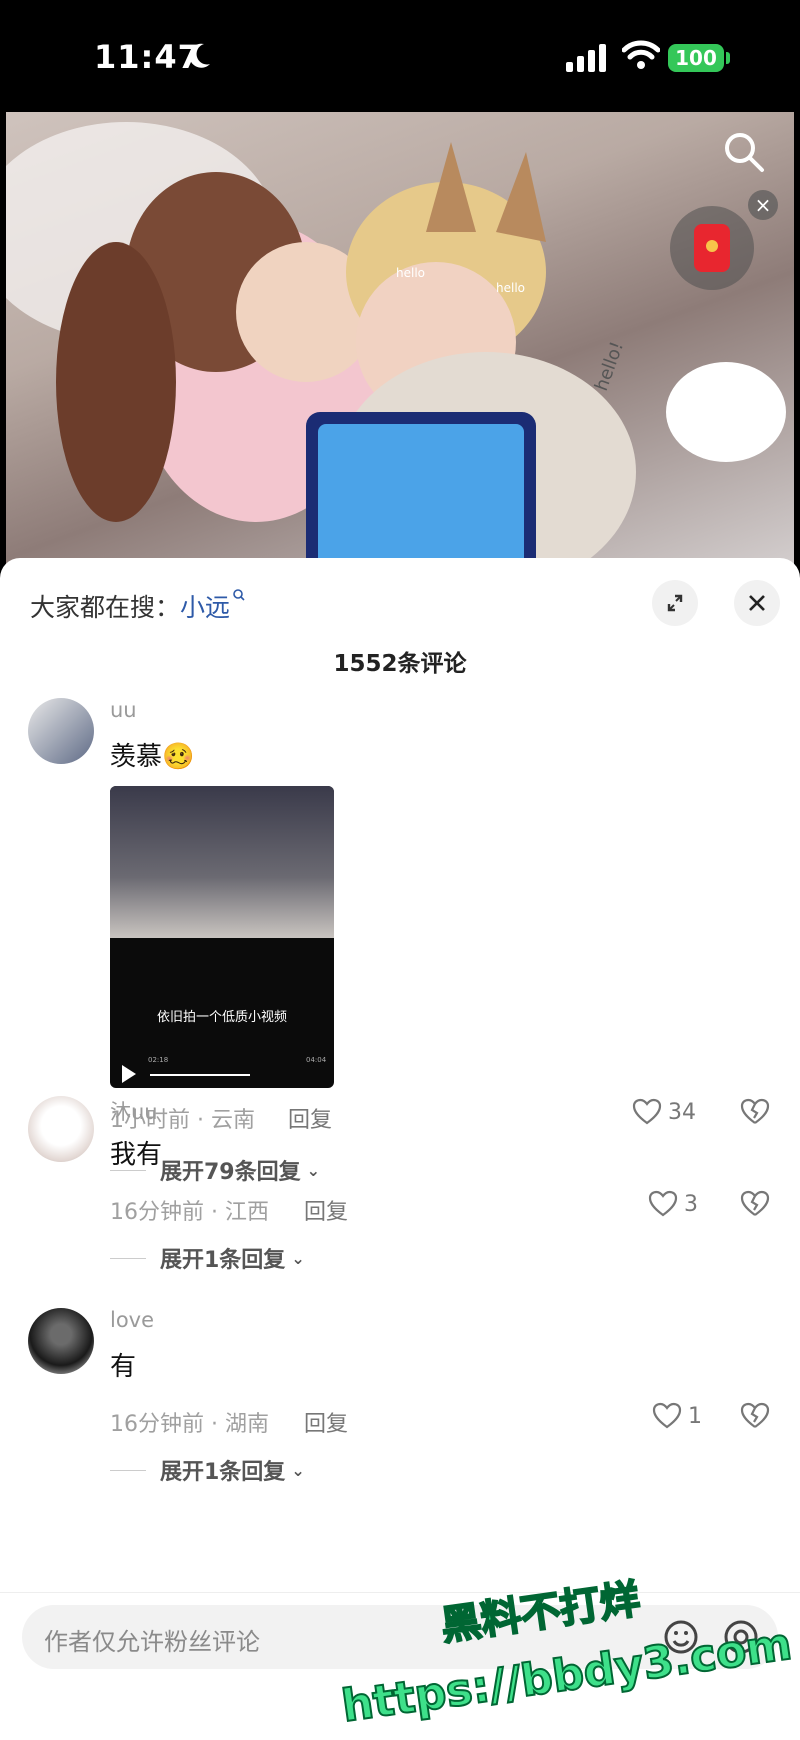  I want to click on comment-item: 沐uu 我有 16分钟前 · 江西 回复 3 展开1条回复 ⌄, so click(400, 1196).